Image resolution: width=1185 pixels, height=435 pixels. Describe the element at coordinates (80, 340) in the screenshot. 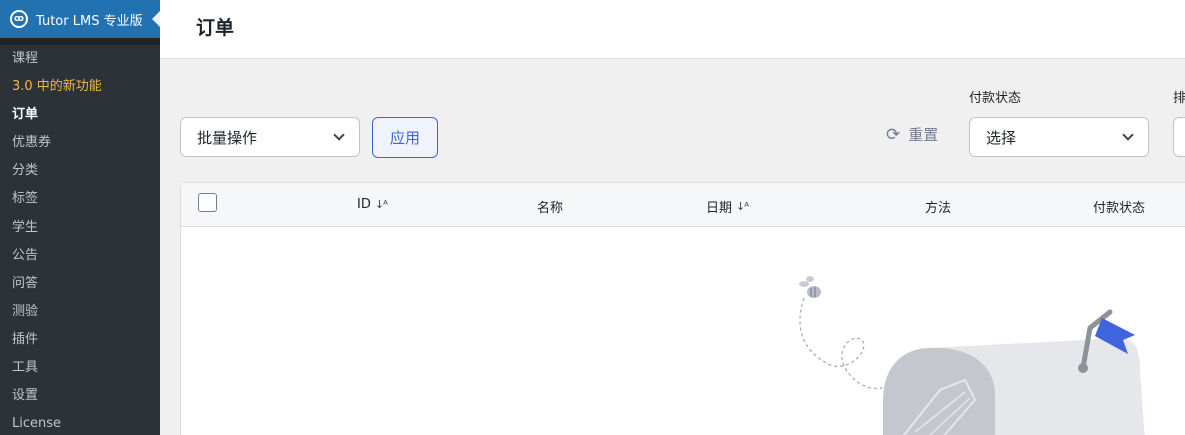

I see `sidebar-item-addons: 插件` at that location.